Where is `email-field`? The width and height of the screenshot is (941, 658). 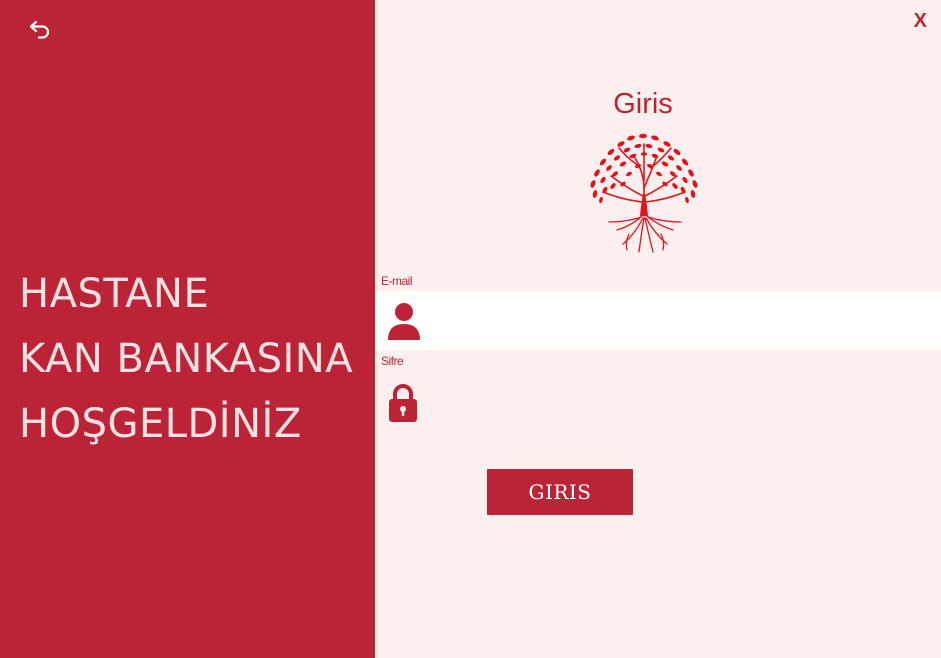 email-field is located at coordinates (680, 321).